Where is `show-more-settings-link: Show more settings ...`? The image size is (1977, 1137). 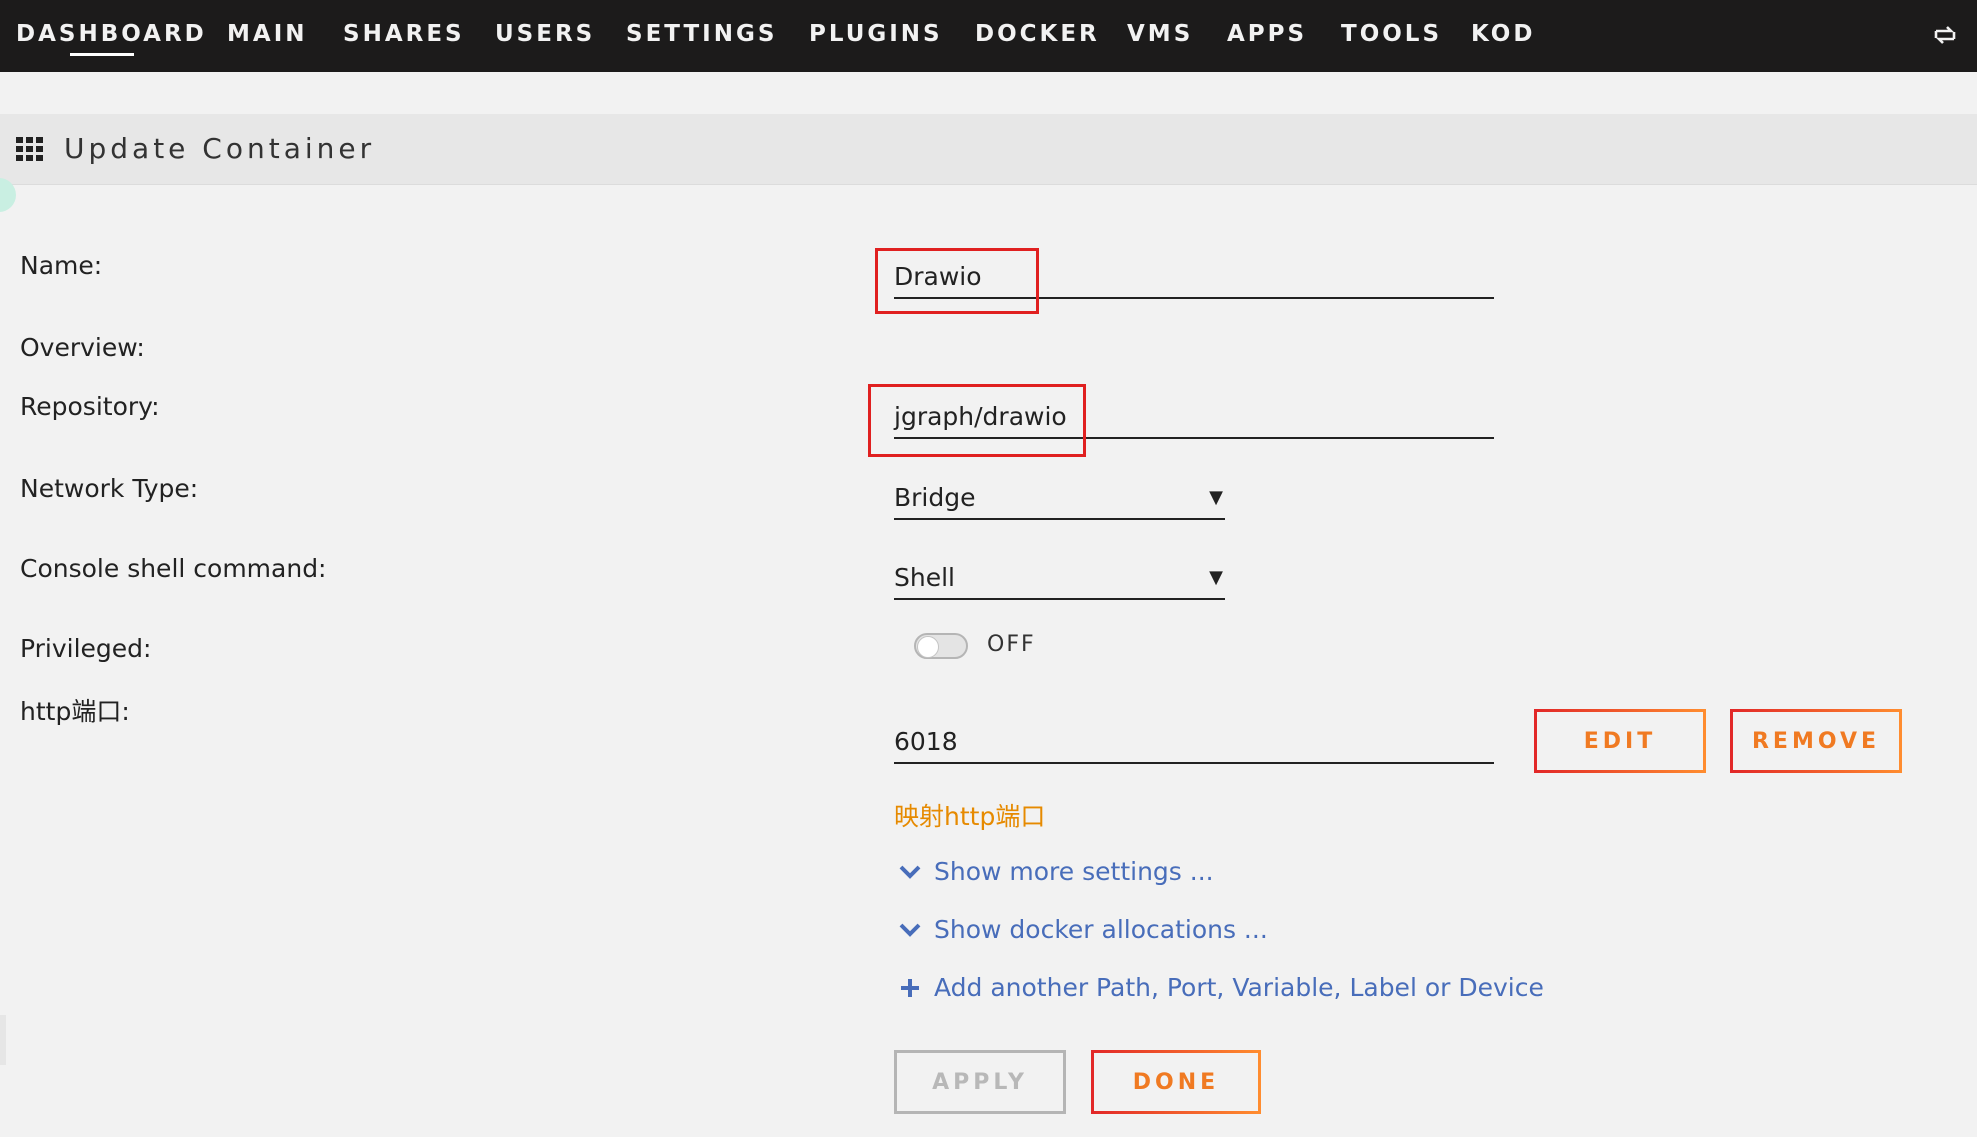
show-more-settings-link: Show more settings ... is located at coordinates (1055, 871).